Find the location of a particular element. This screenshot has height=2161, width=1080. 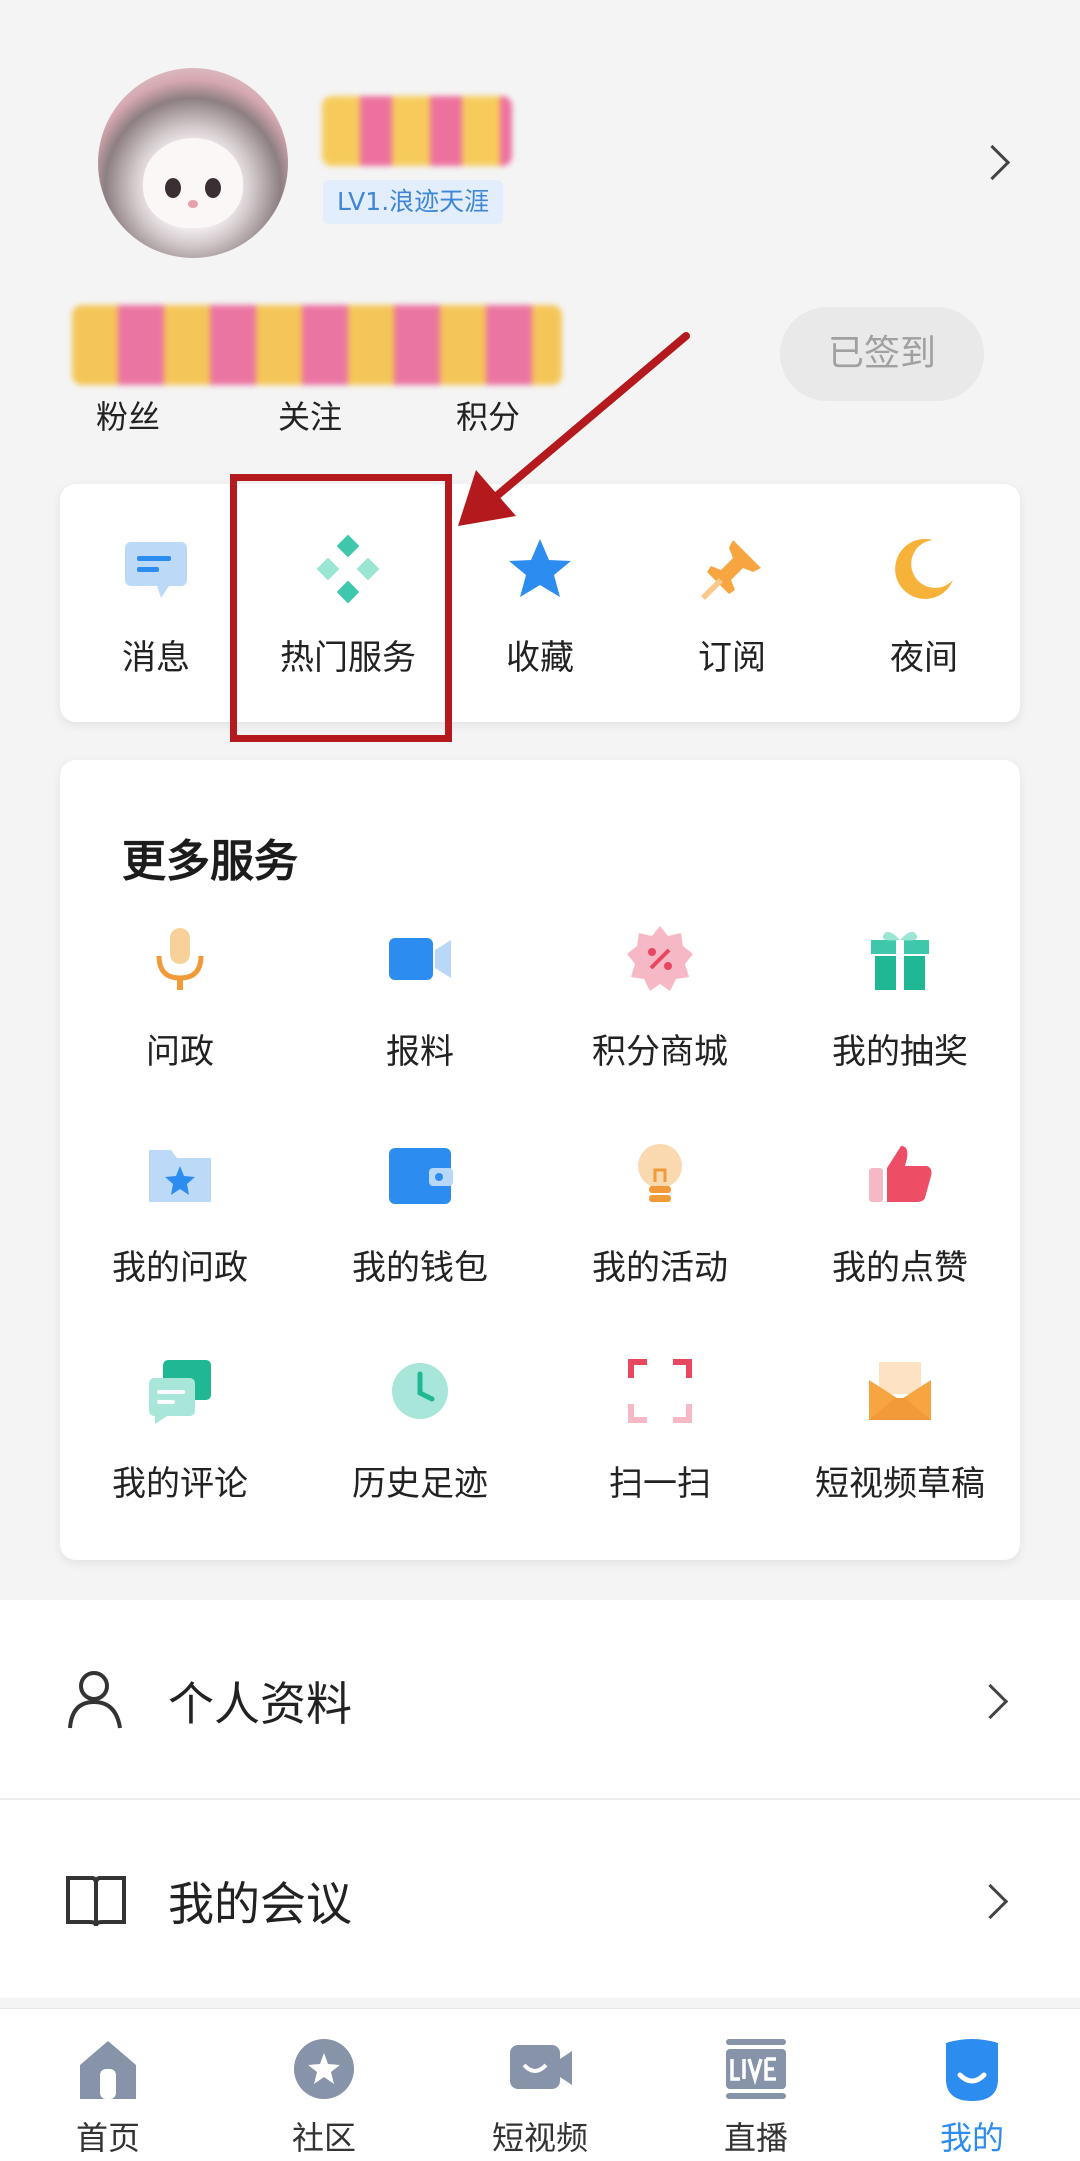

person-icon is located at coordinates (95, 1700).